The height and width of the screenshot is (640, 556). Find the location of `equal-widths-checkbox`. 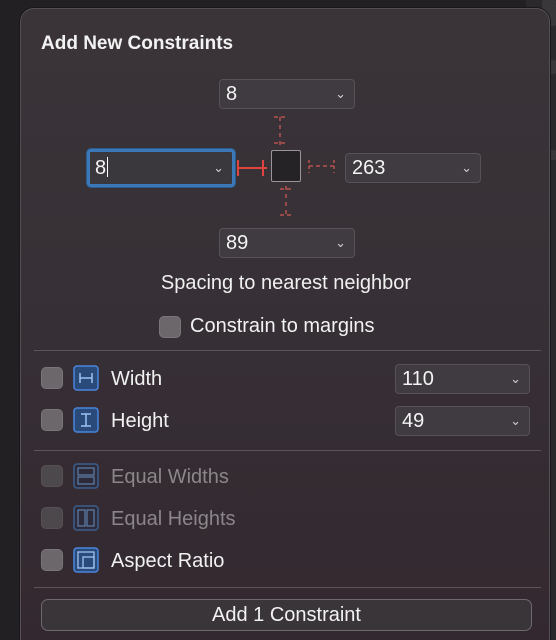

equal-widths-checkbox is located at coordinates (52, 476).